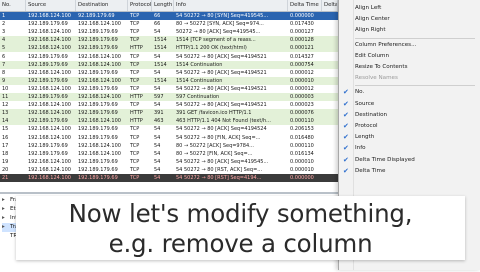 Image resolution: width=480 pixels, height=272 pixels. I want to click on column-header-delta: Delta, so click(330, 5).